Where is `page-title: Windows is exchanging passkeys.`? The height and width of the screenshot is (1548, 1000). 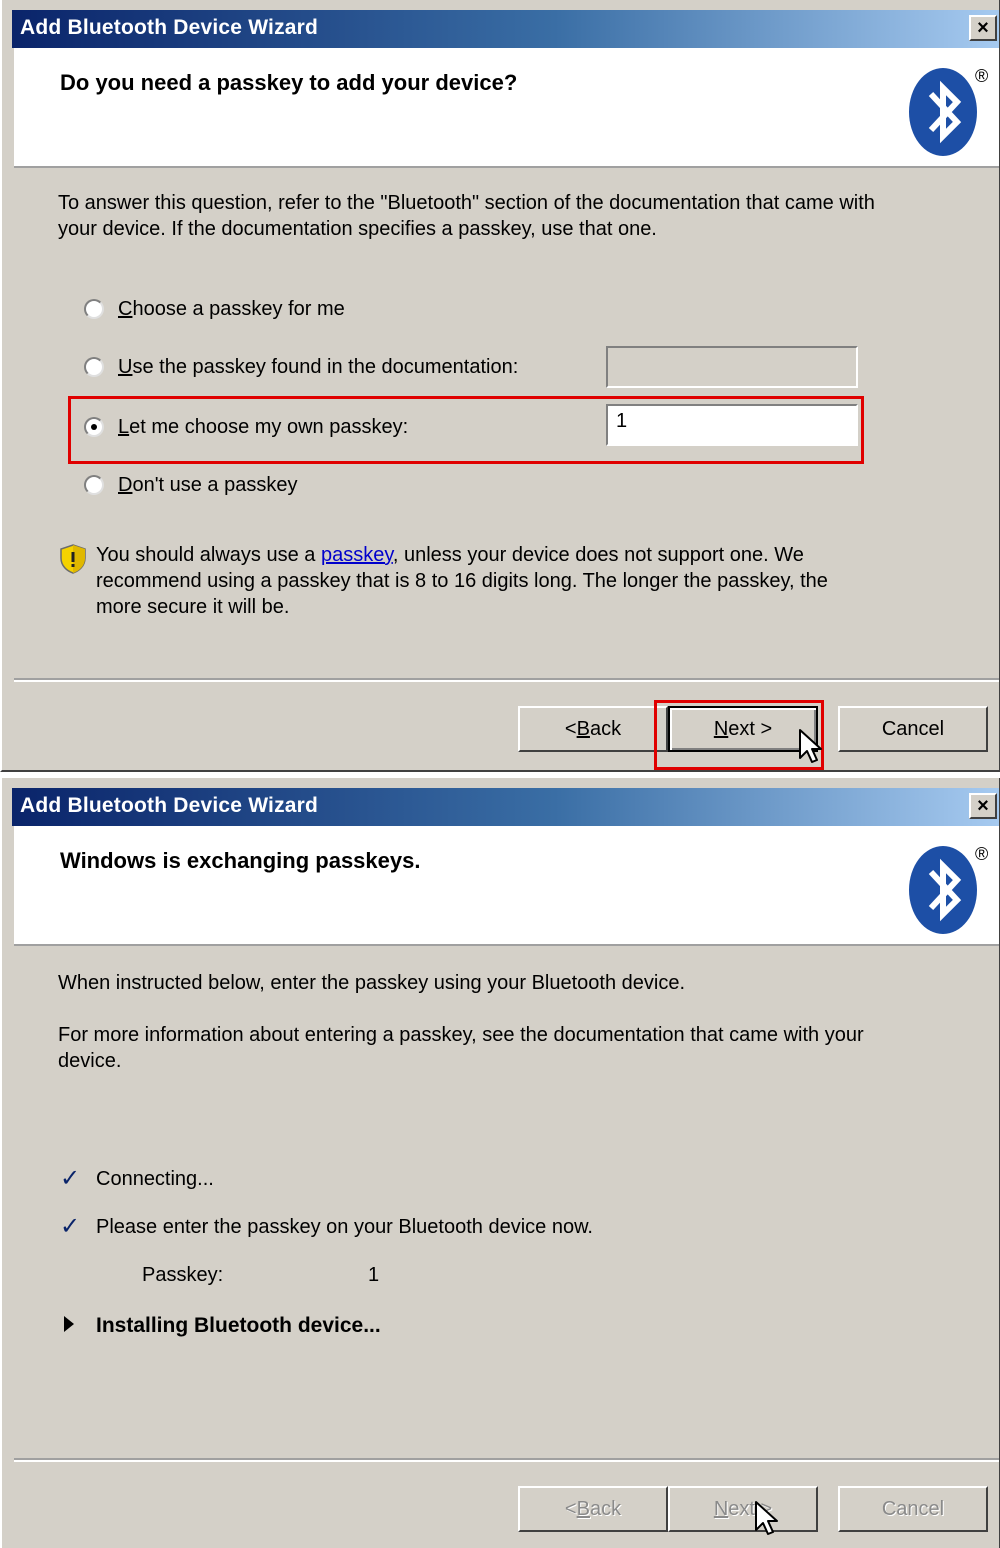
page-title: Windows is exchanging passkeys. is located at coordinates (240, 860).